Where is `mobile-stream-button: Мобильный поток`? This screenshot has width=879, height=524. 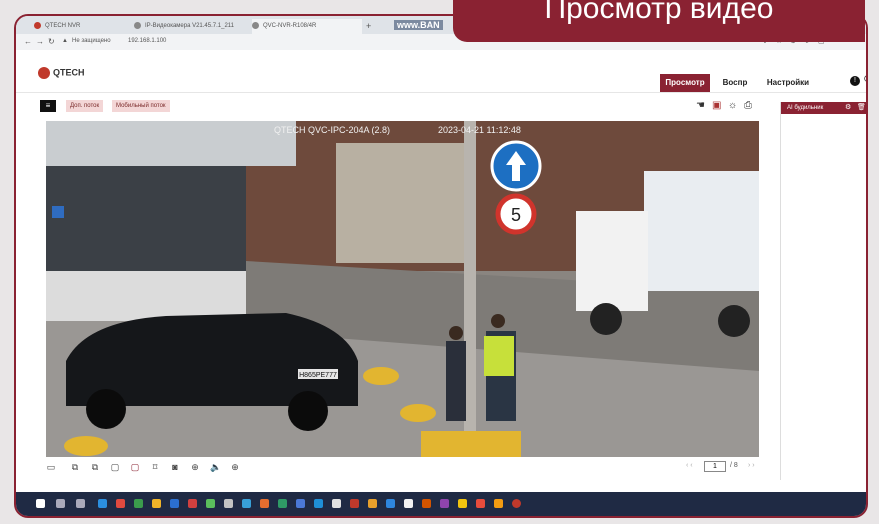
mobile-stream-button: Мобильный поток is located at coordinates (141, 106).